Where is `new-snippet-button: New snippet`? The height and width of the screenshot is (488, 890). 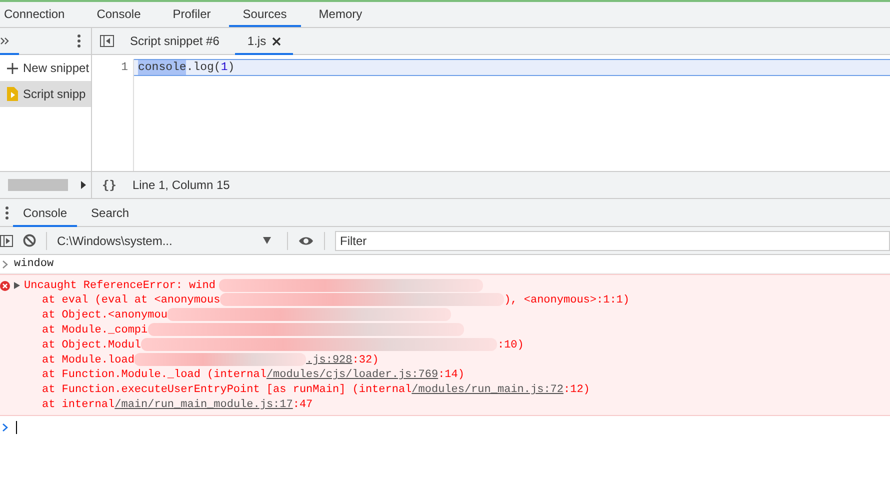
new-snippet-button: New snippet is located at coordinates (45, 68).